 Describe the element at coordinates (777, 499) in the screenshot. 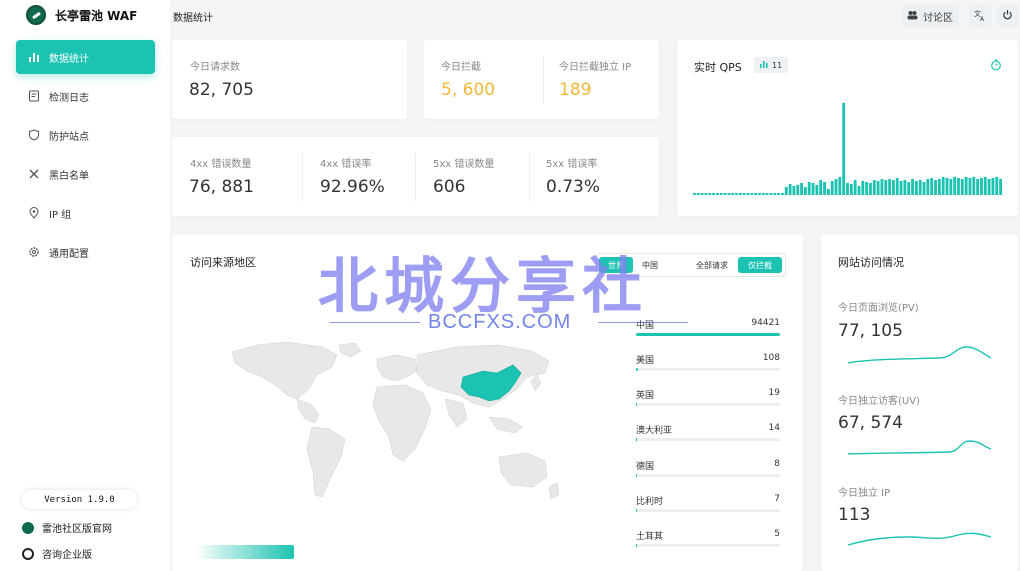

I see `country-count: 7` at that location.